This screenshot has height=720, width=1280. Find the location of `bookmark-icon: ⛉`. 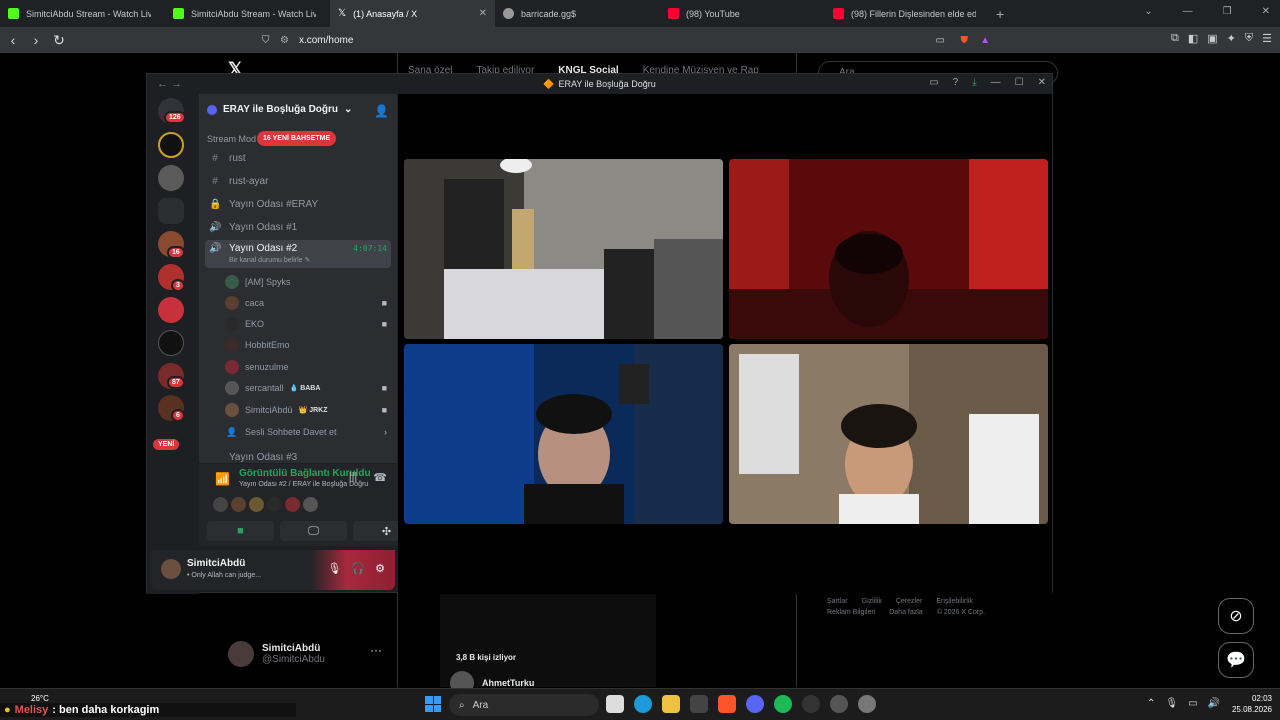

bookmark-icon: ⛉ is located at coordinates (266, 40).